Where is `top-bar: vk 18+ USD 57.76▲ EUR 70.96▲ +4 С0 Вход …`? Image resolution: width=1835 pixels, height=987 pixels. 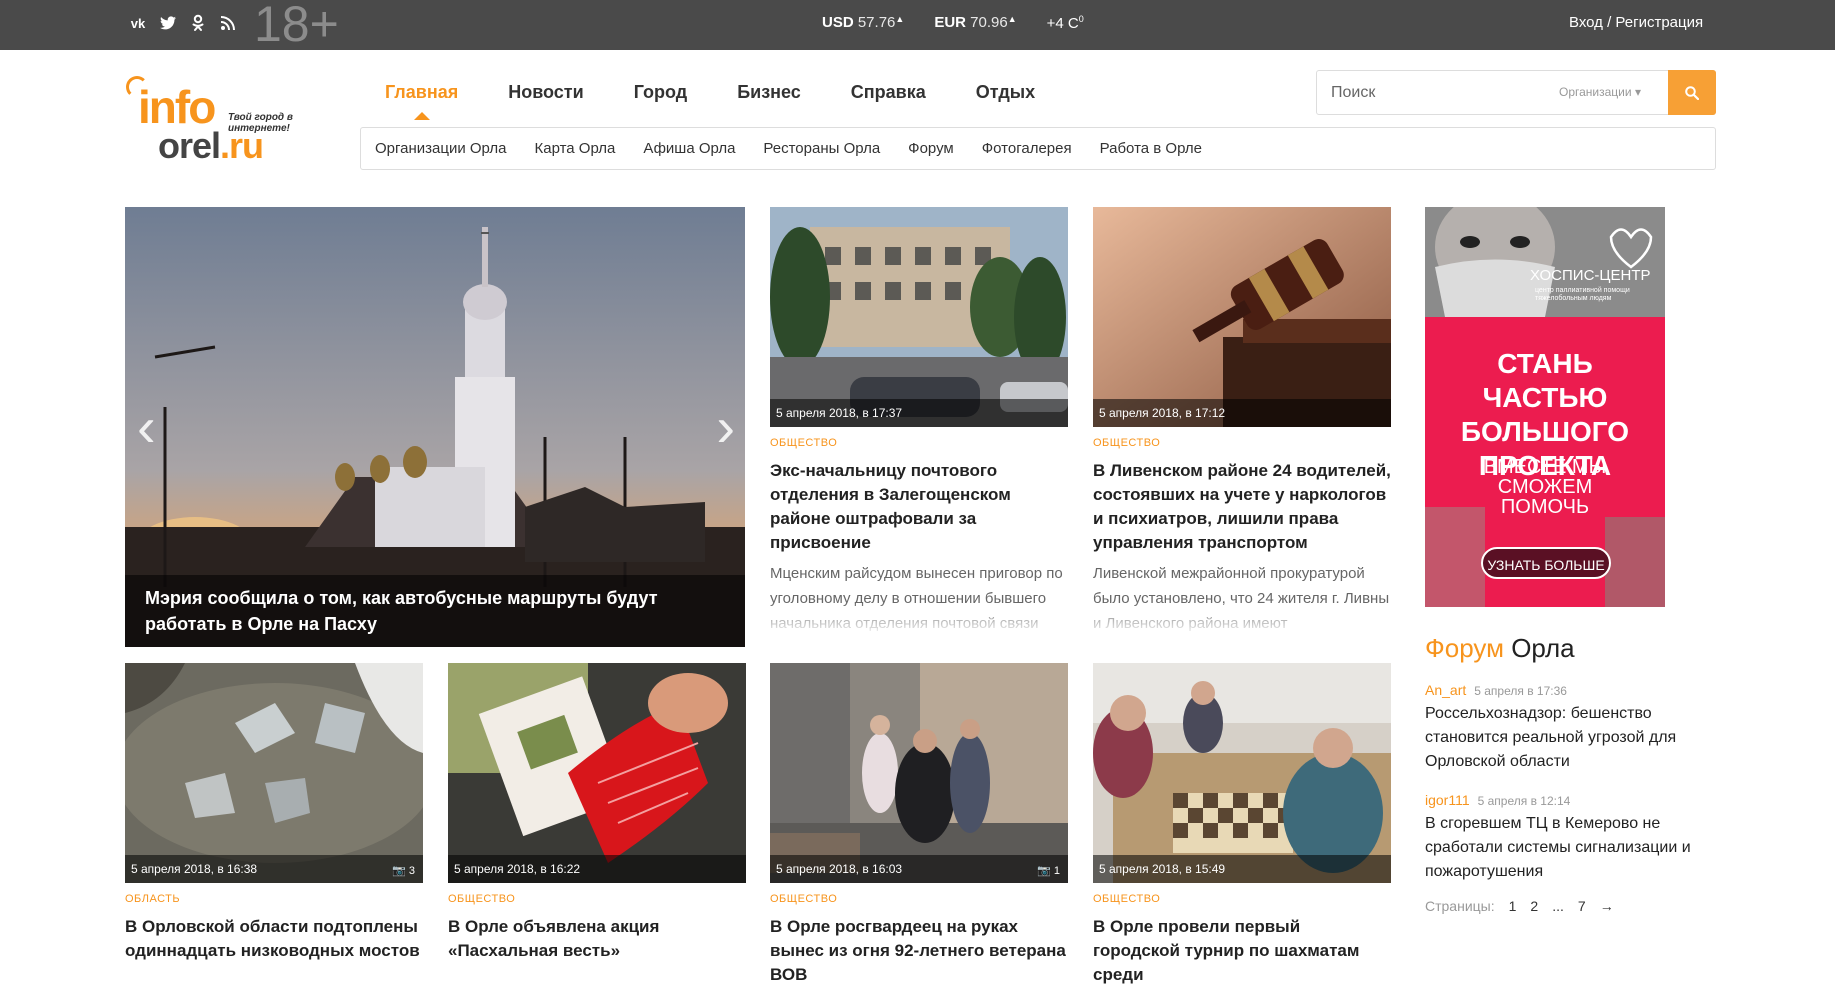 top-bar: vk 18+ USD 57.76▲ EUR 70.96▲ +4 С0 Вход … is located at coordinates (917, 25).